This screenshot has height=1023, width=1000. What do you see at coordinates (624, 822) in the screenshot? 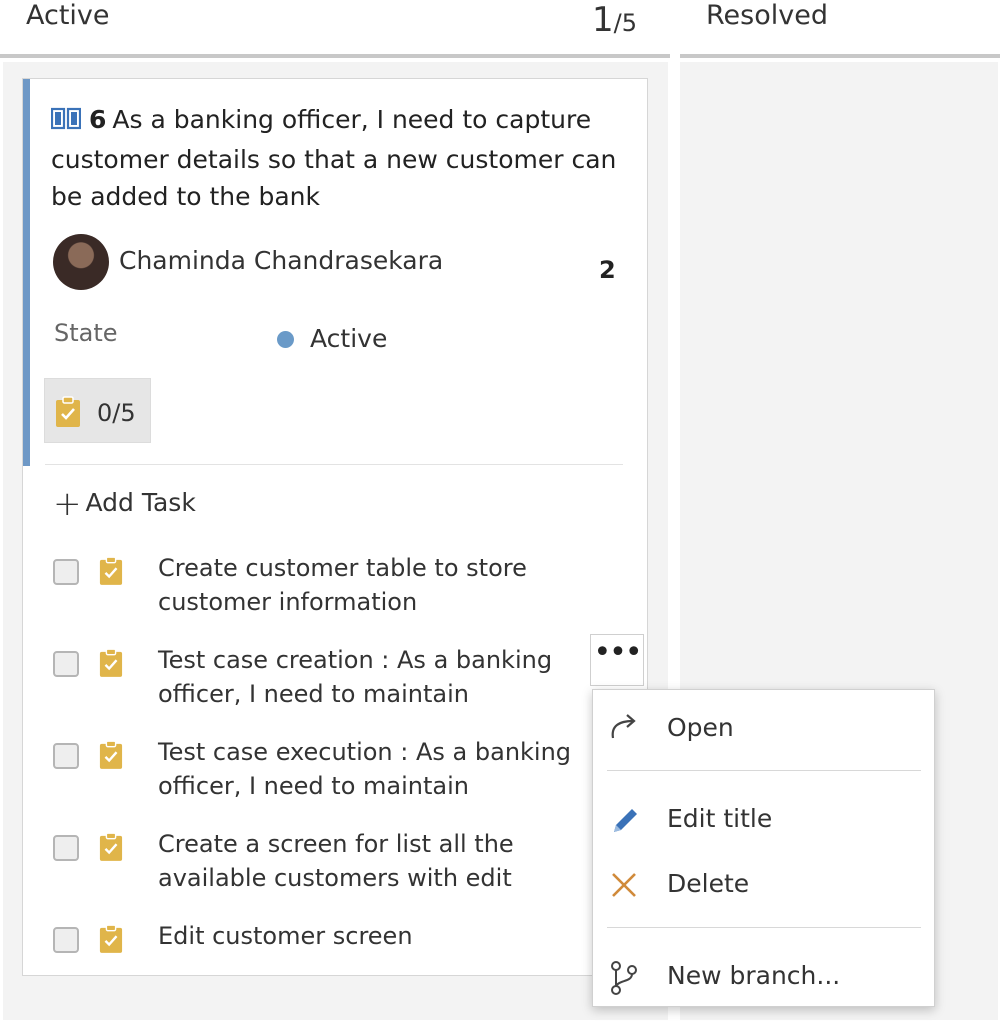
I see `pencil-icon` at bounding box center [624, 822].